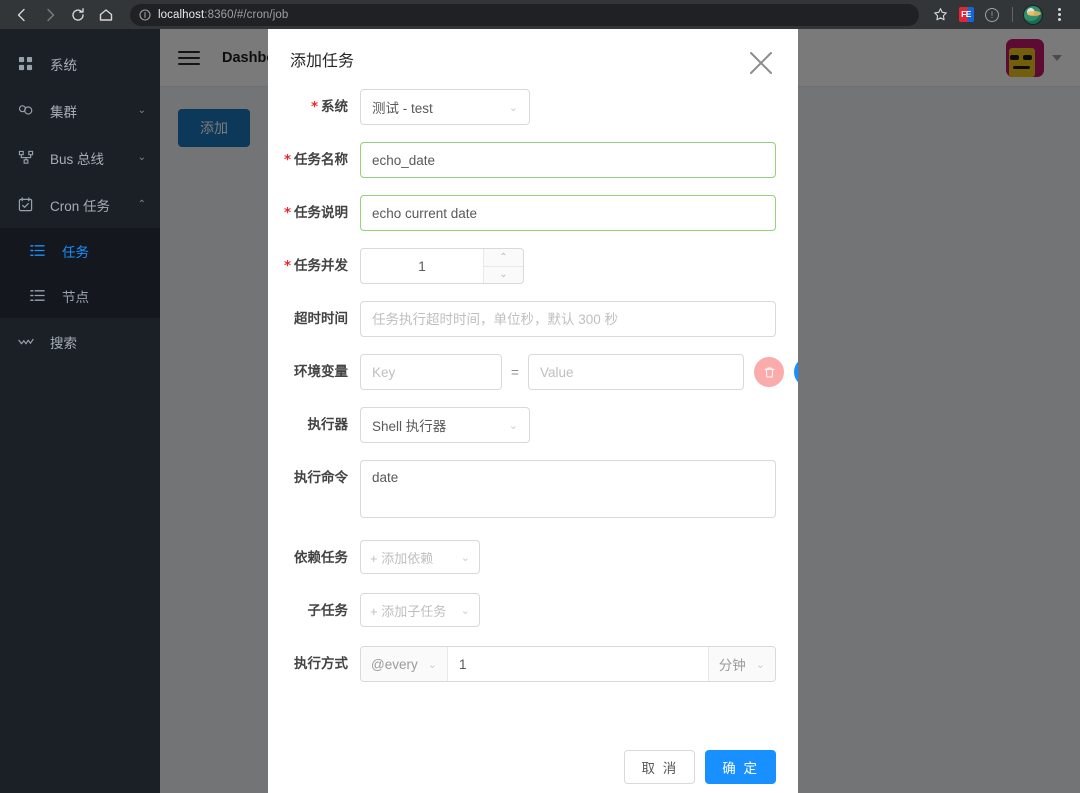 This screenshot has height=793, width=1080. I want to click on kebab-menu-icon, so click(1059, 15).